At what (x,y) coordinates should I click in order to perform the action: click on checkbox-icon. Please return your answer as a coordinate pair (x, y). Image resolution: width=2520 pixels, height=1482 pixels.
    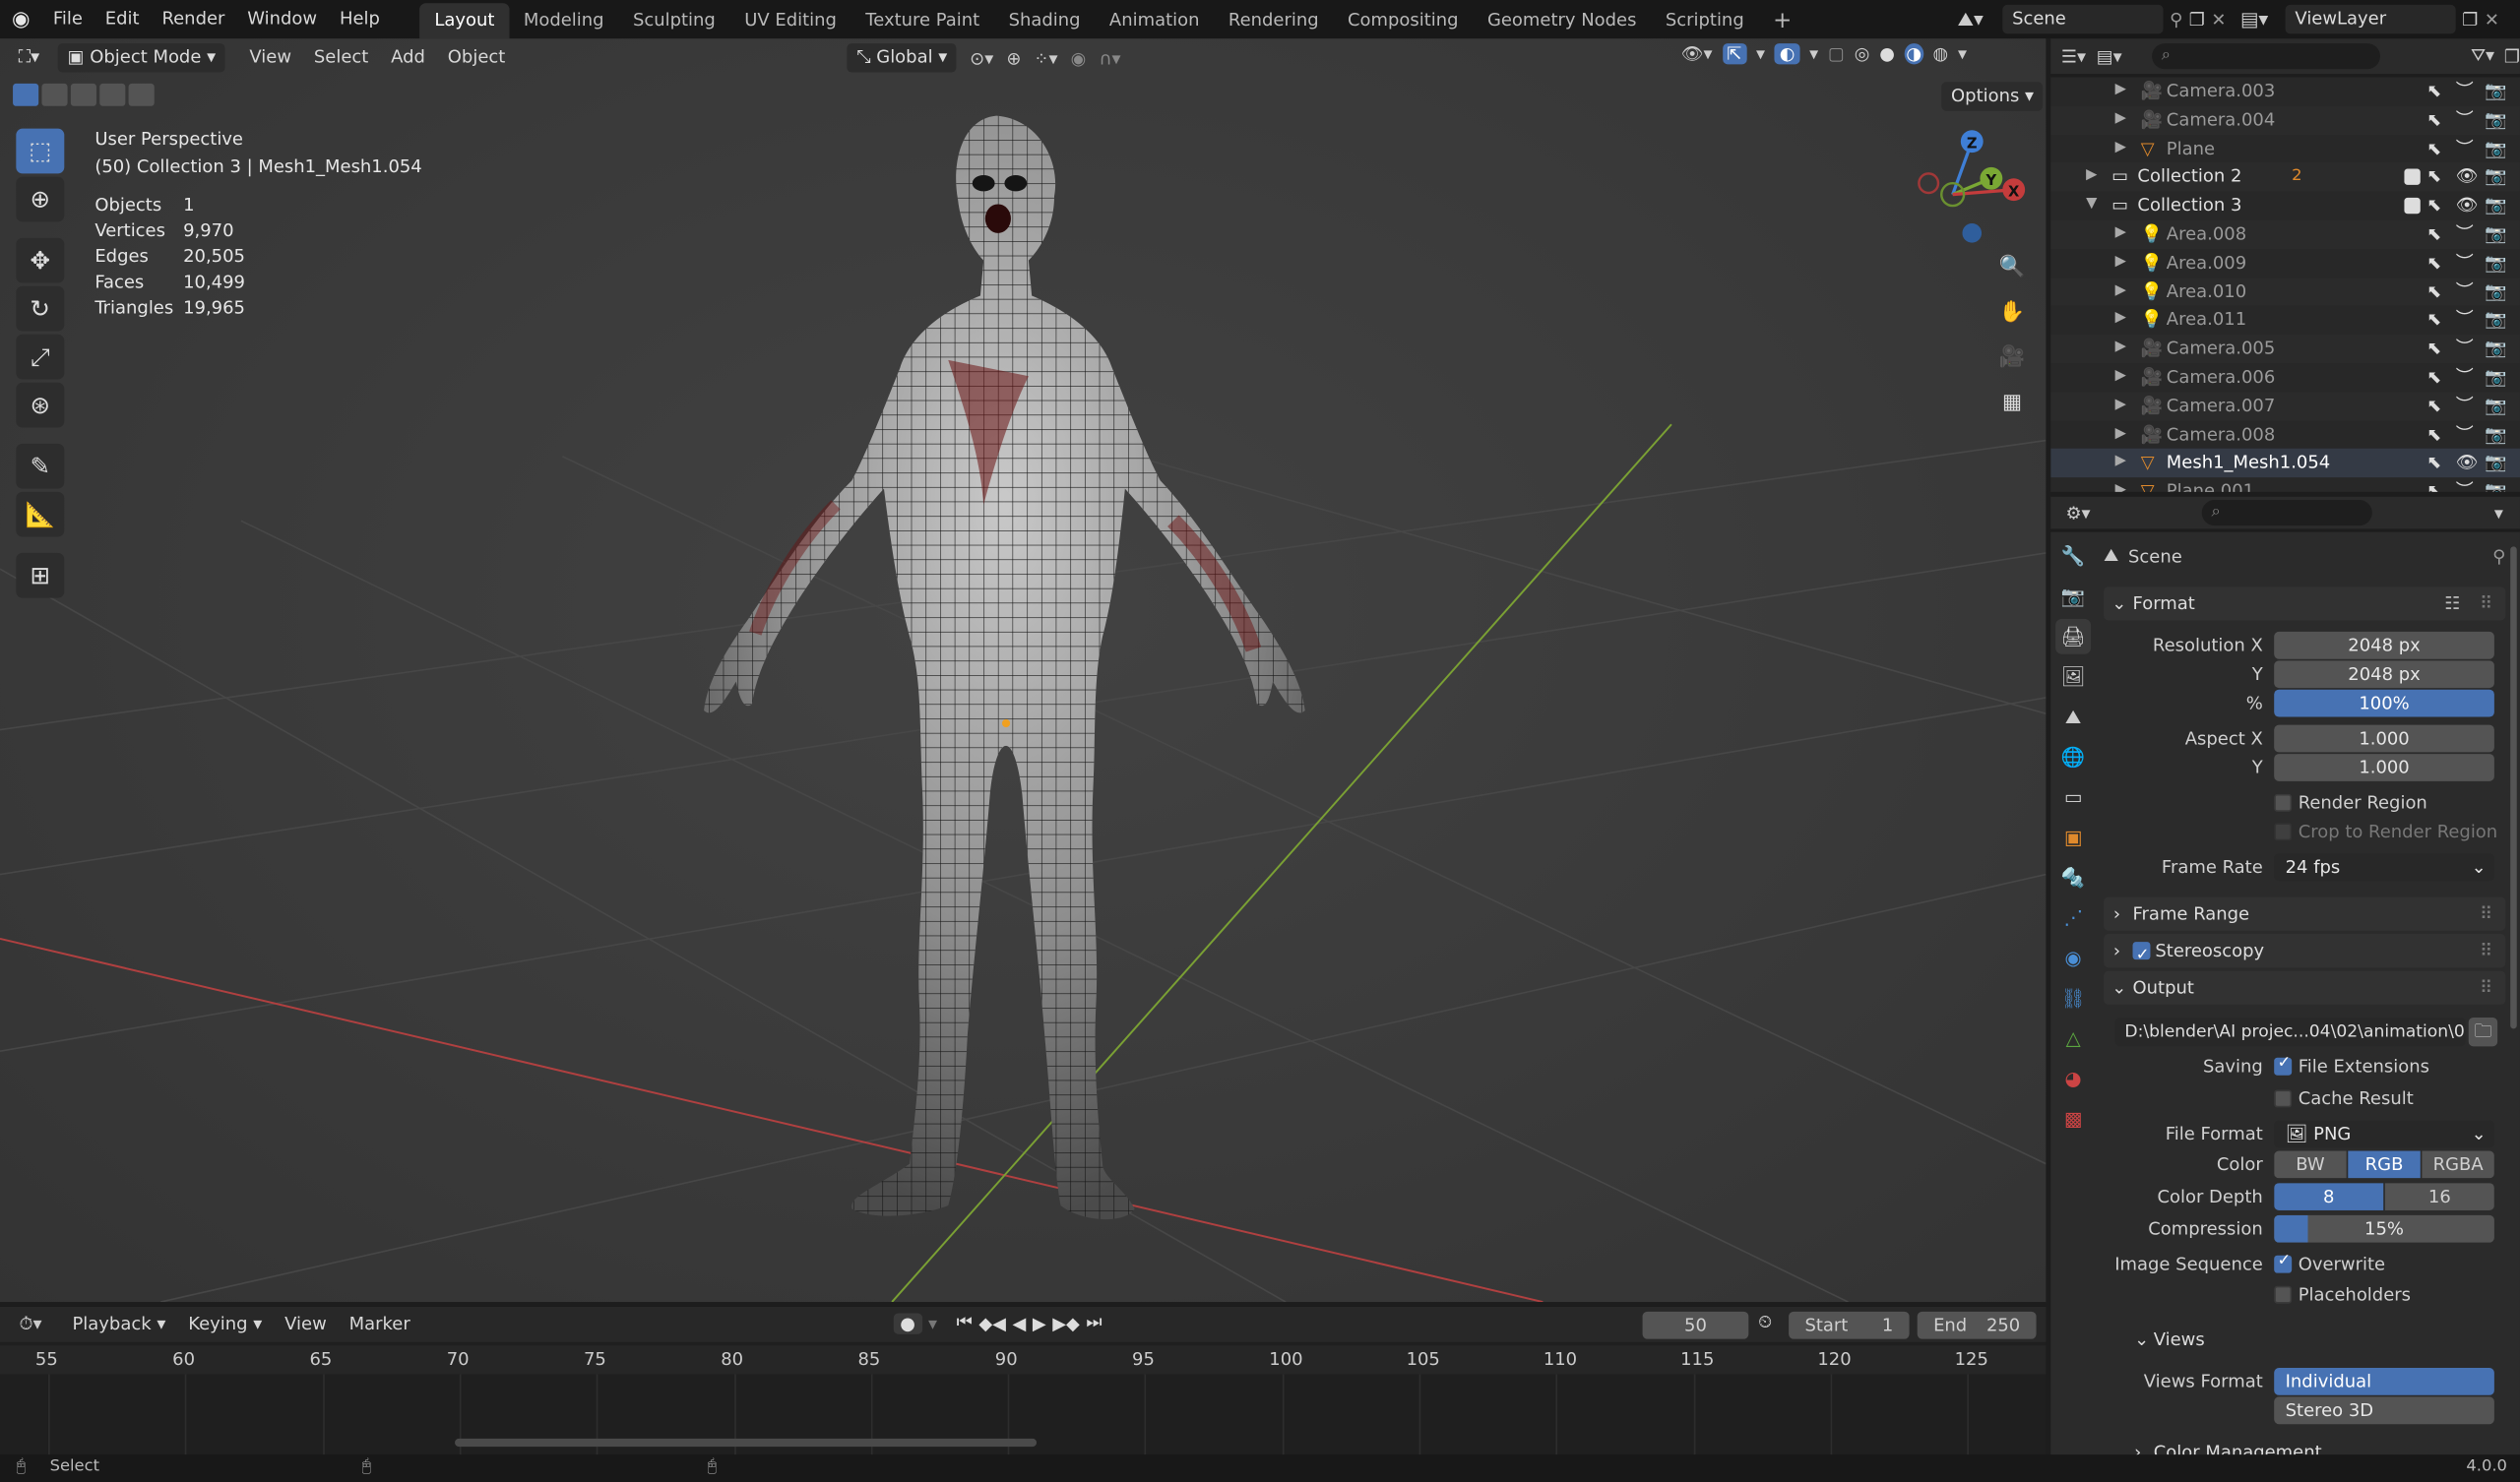
    Looking at the image, I should click on (2412, 206).